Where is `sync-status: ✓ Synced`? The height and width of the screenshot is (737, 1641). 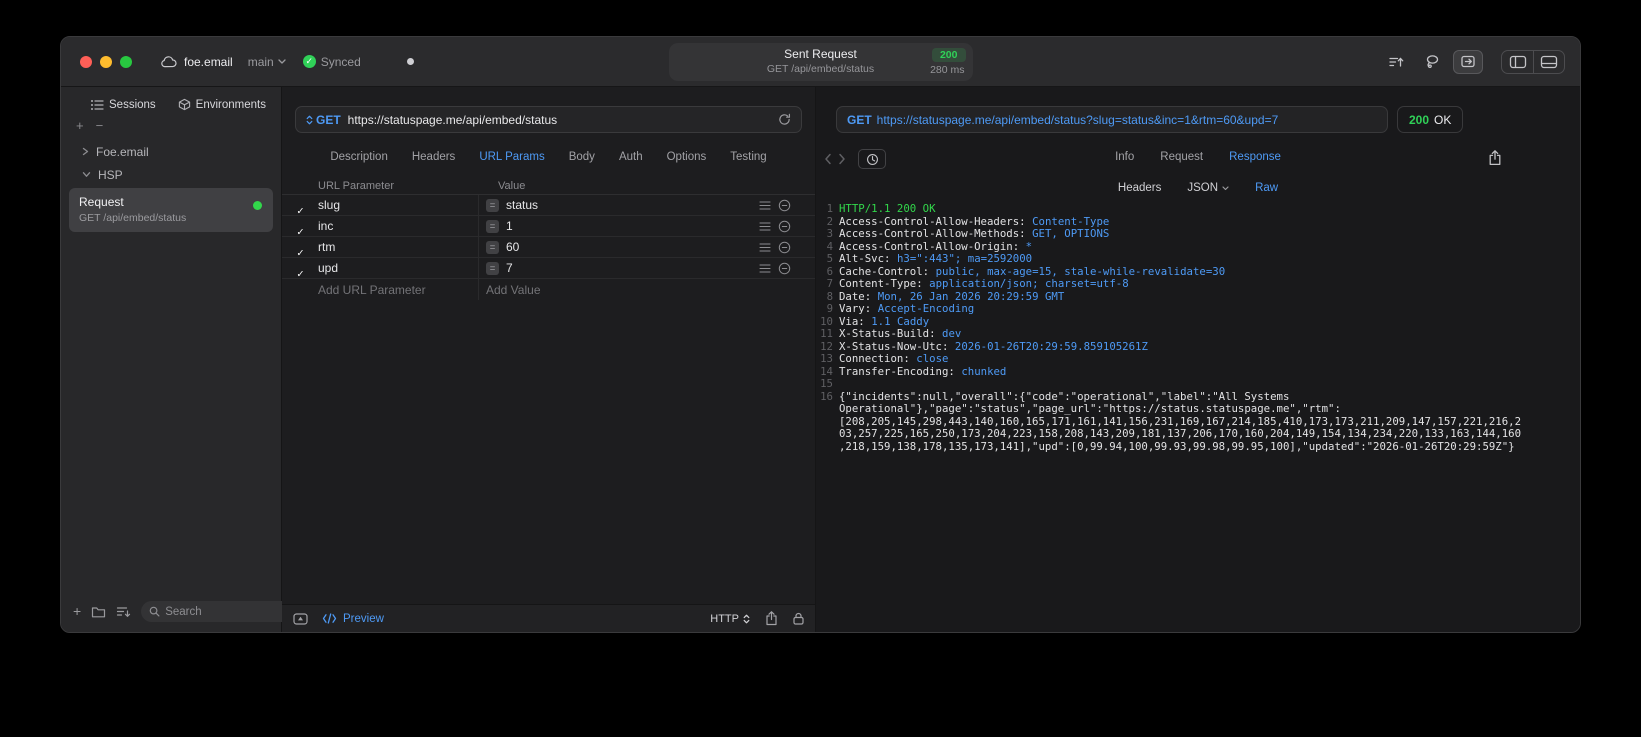 sync-status: ✓ Synced is located at coordinates (331, 62).